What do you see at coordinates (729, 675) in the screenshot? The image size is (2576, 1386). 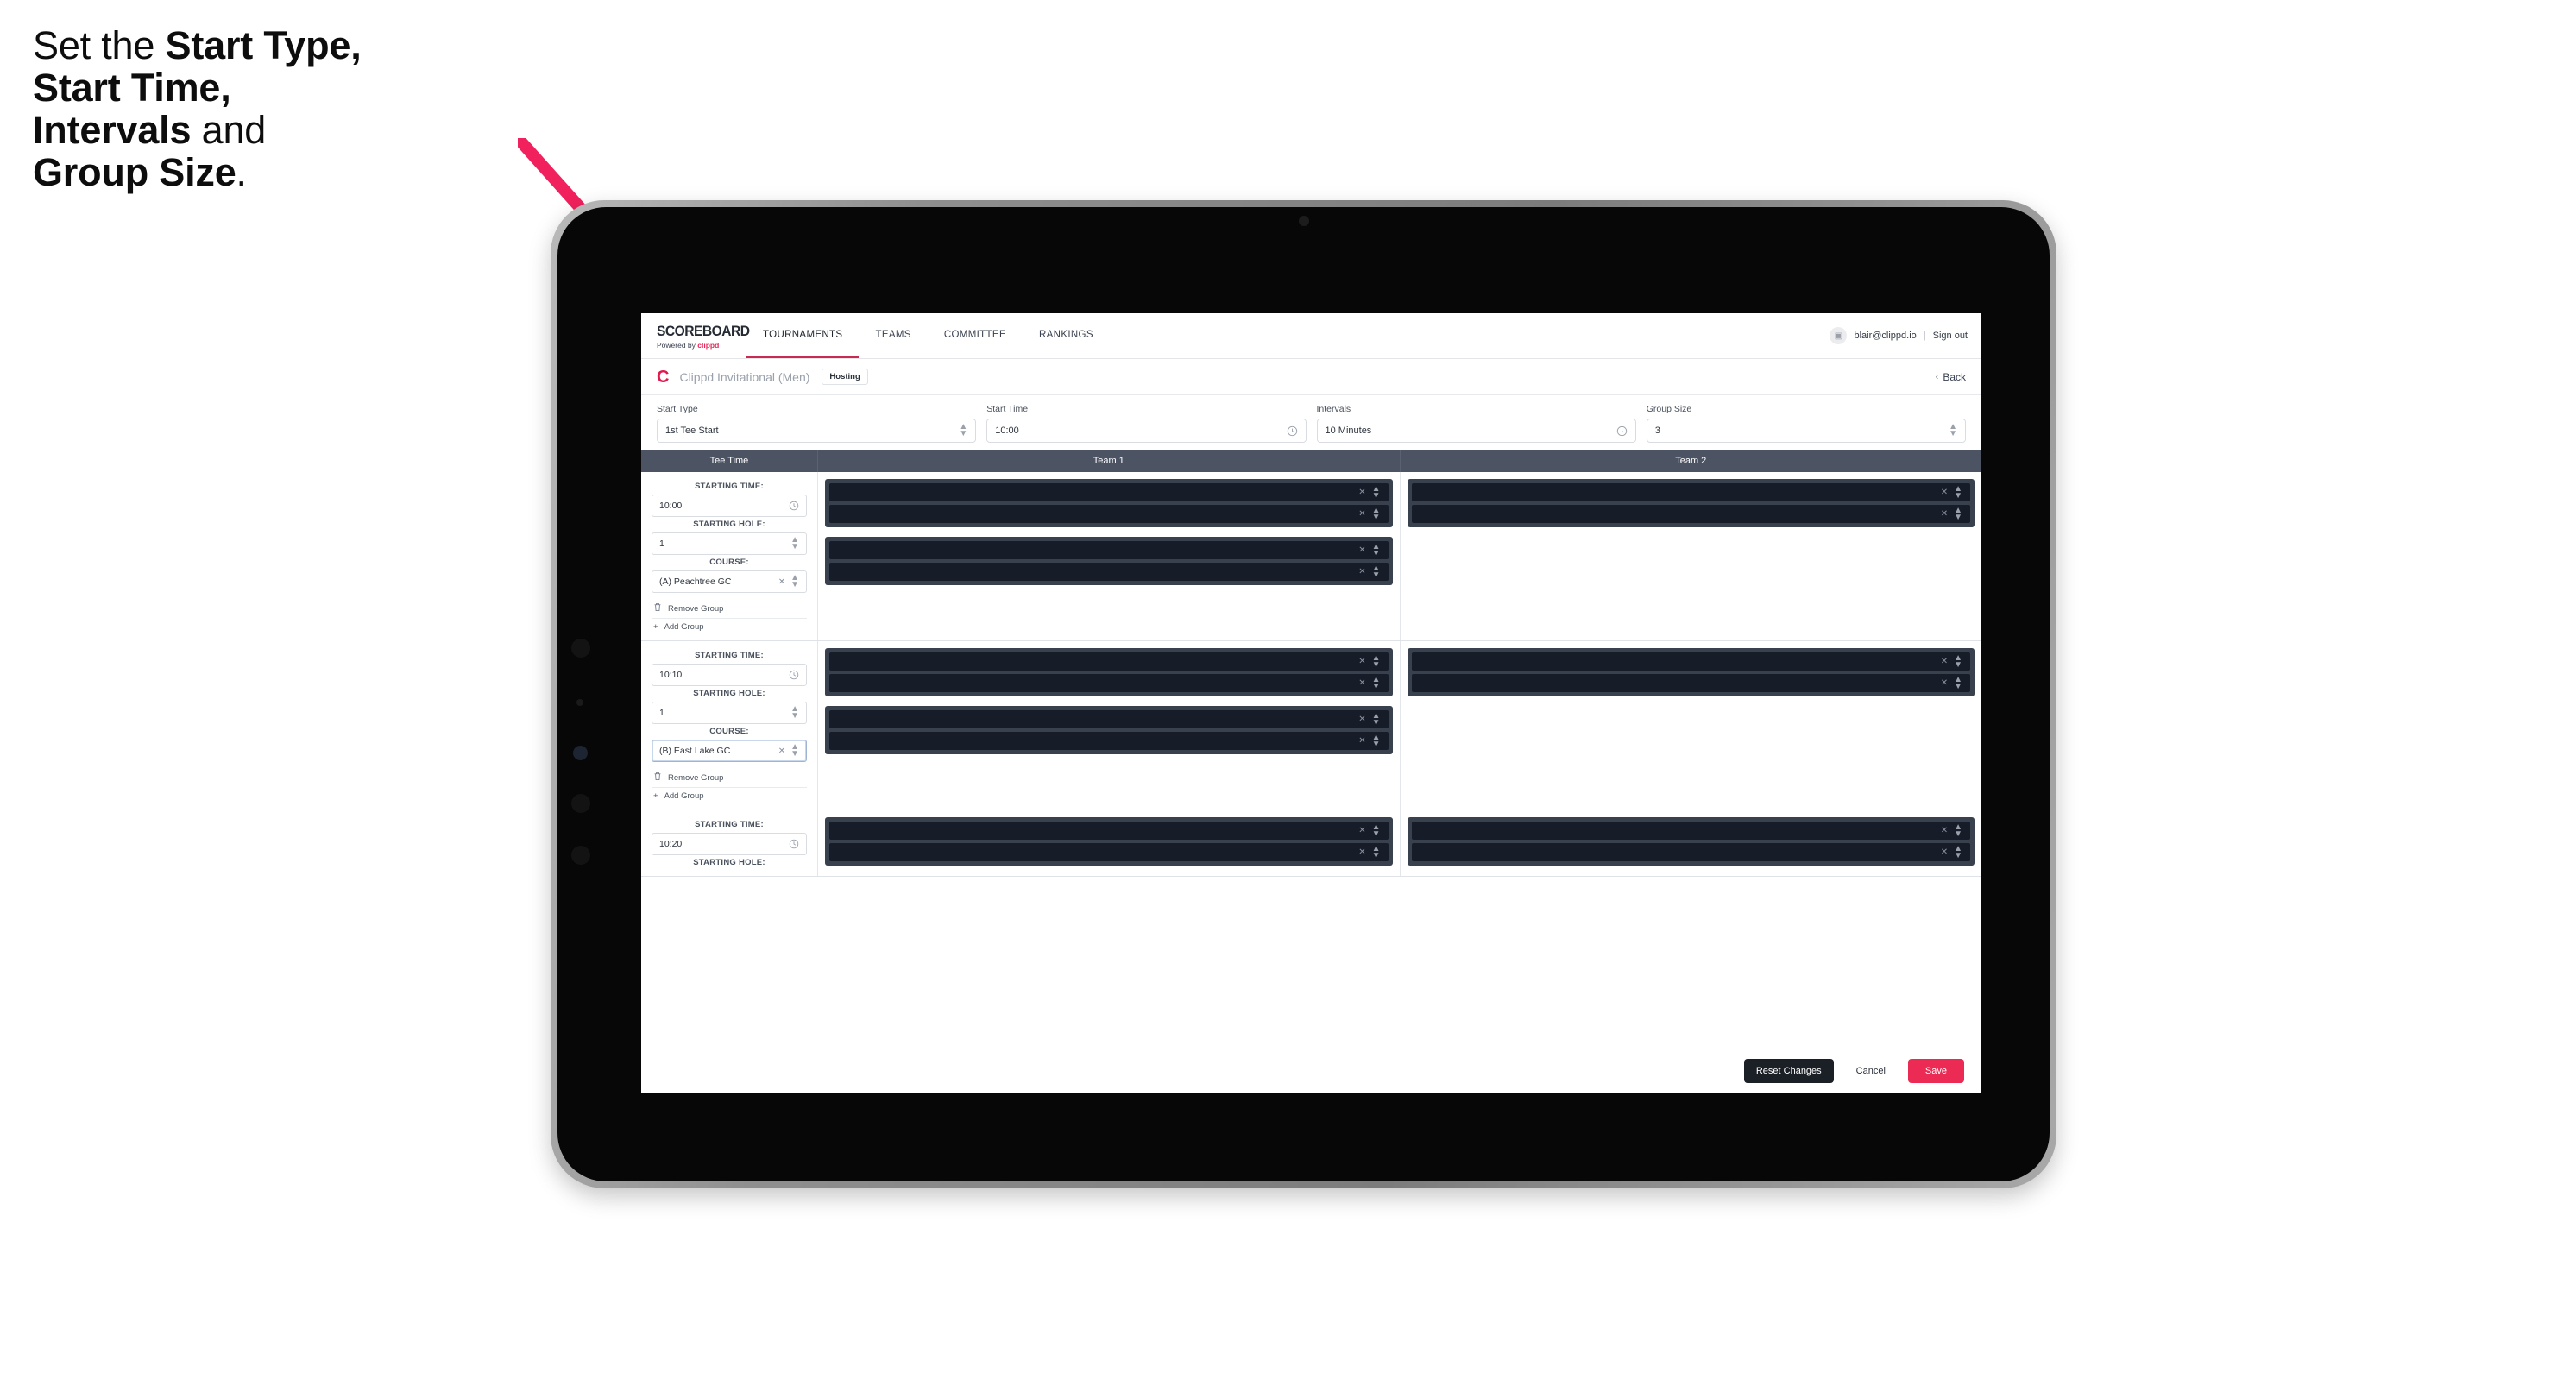 I see `starting-time-input-1: 10:10` at bounding box center [729, 675].